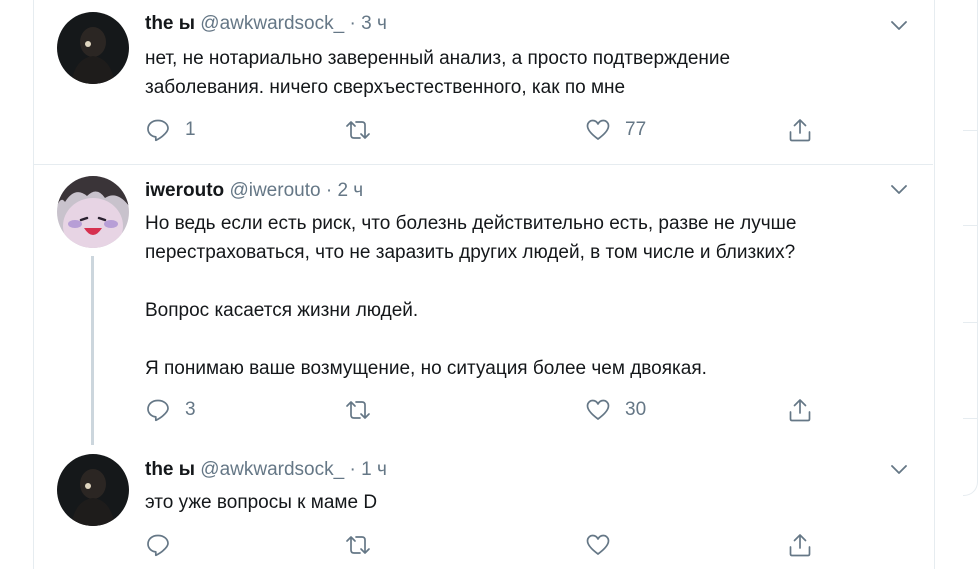  What do you see at coordinates (350, 190) in the screenshot?
I see `timestamp: 2 ч` at bounding box center [350, 190].